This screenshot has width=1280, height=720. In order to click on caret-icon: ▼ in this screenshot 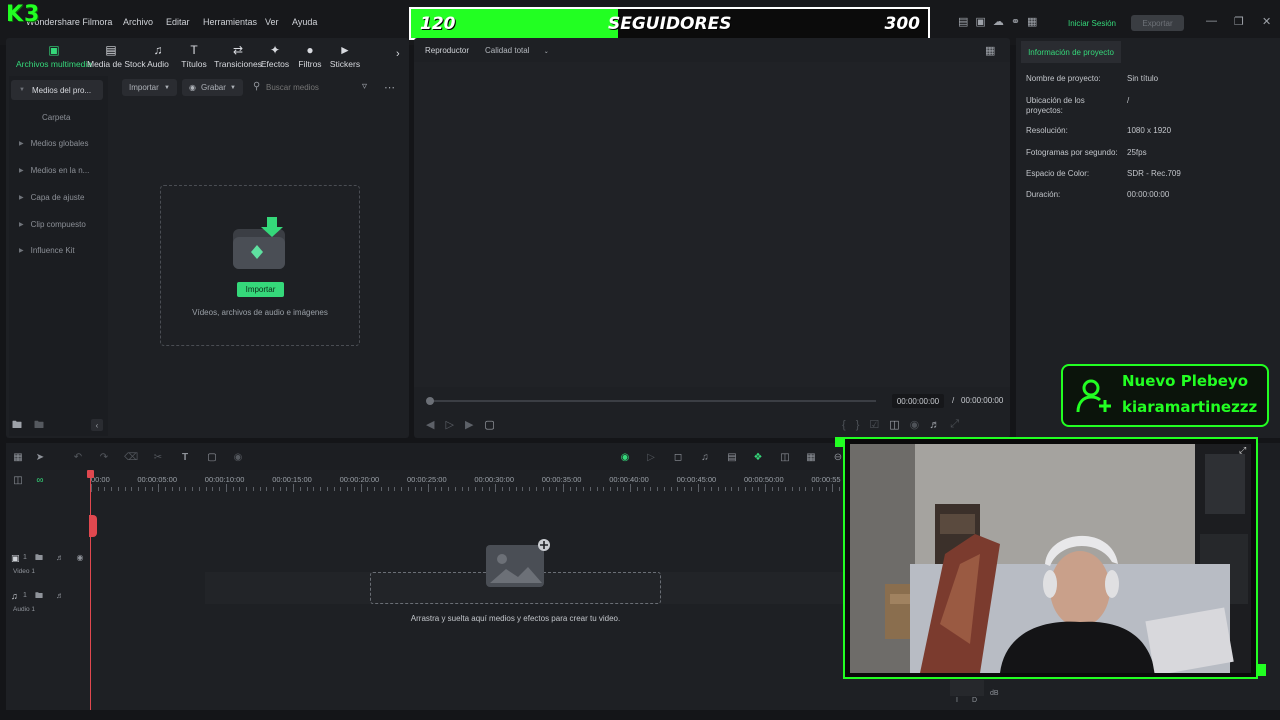, I will do `click(22, 90)`.